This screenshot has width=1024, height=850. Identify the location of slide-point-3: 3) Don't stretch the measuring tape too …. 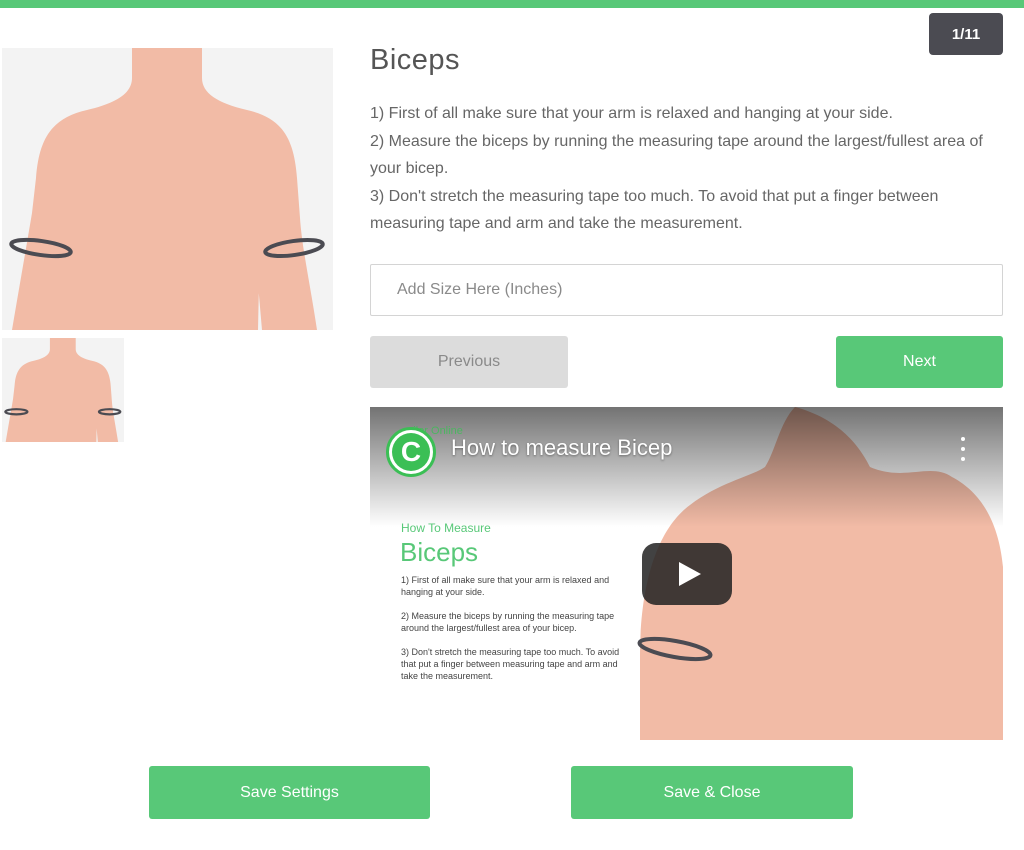
(510, 664).